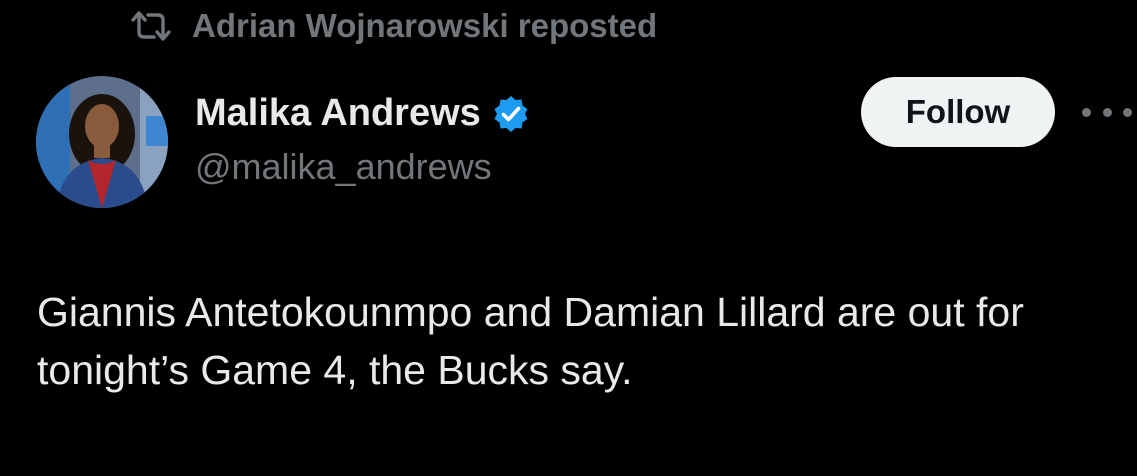  I want to click on repost-indicator: Adrian Wojnarowski reposted, so click(392, 26).